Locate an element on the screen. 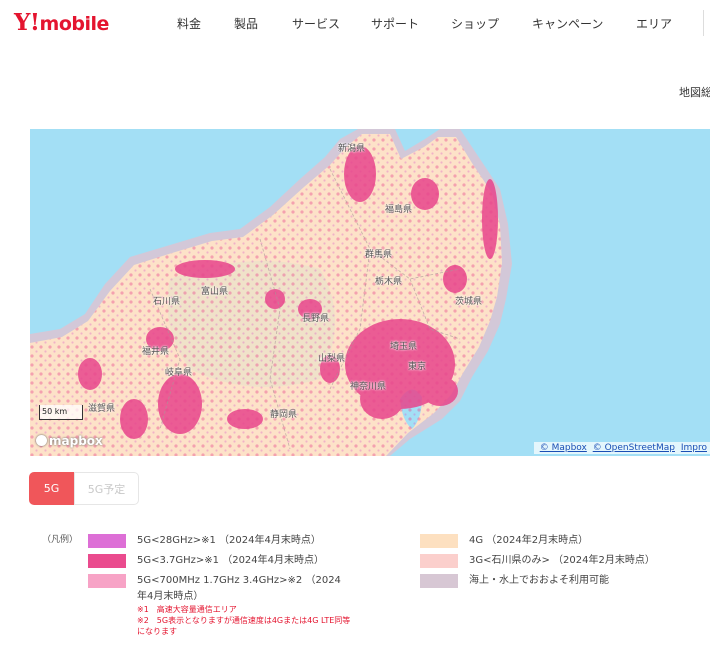  map-label-city: 群馬県 is located at coordinates (379, 255).